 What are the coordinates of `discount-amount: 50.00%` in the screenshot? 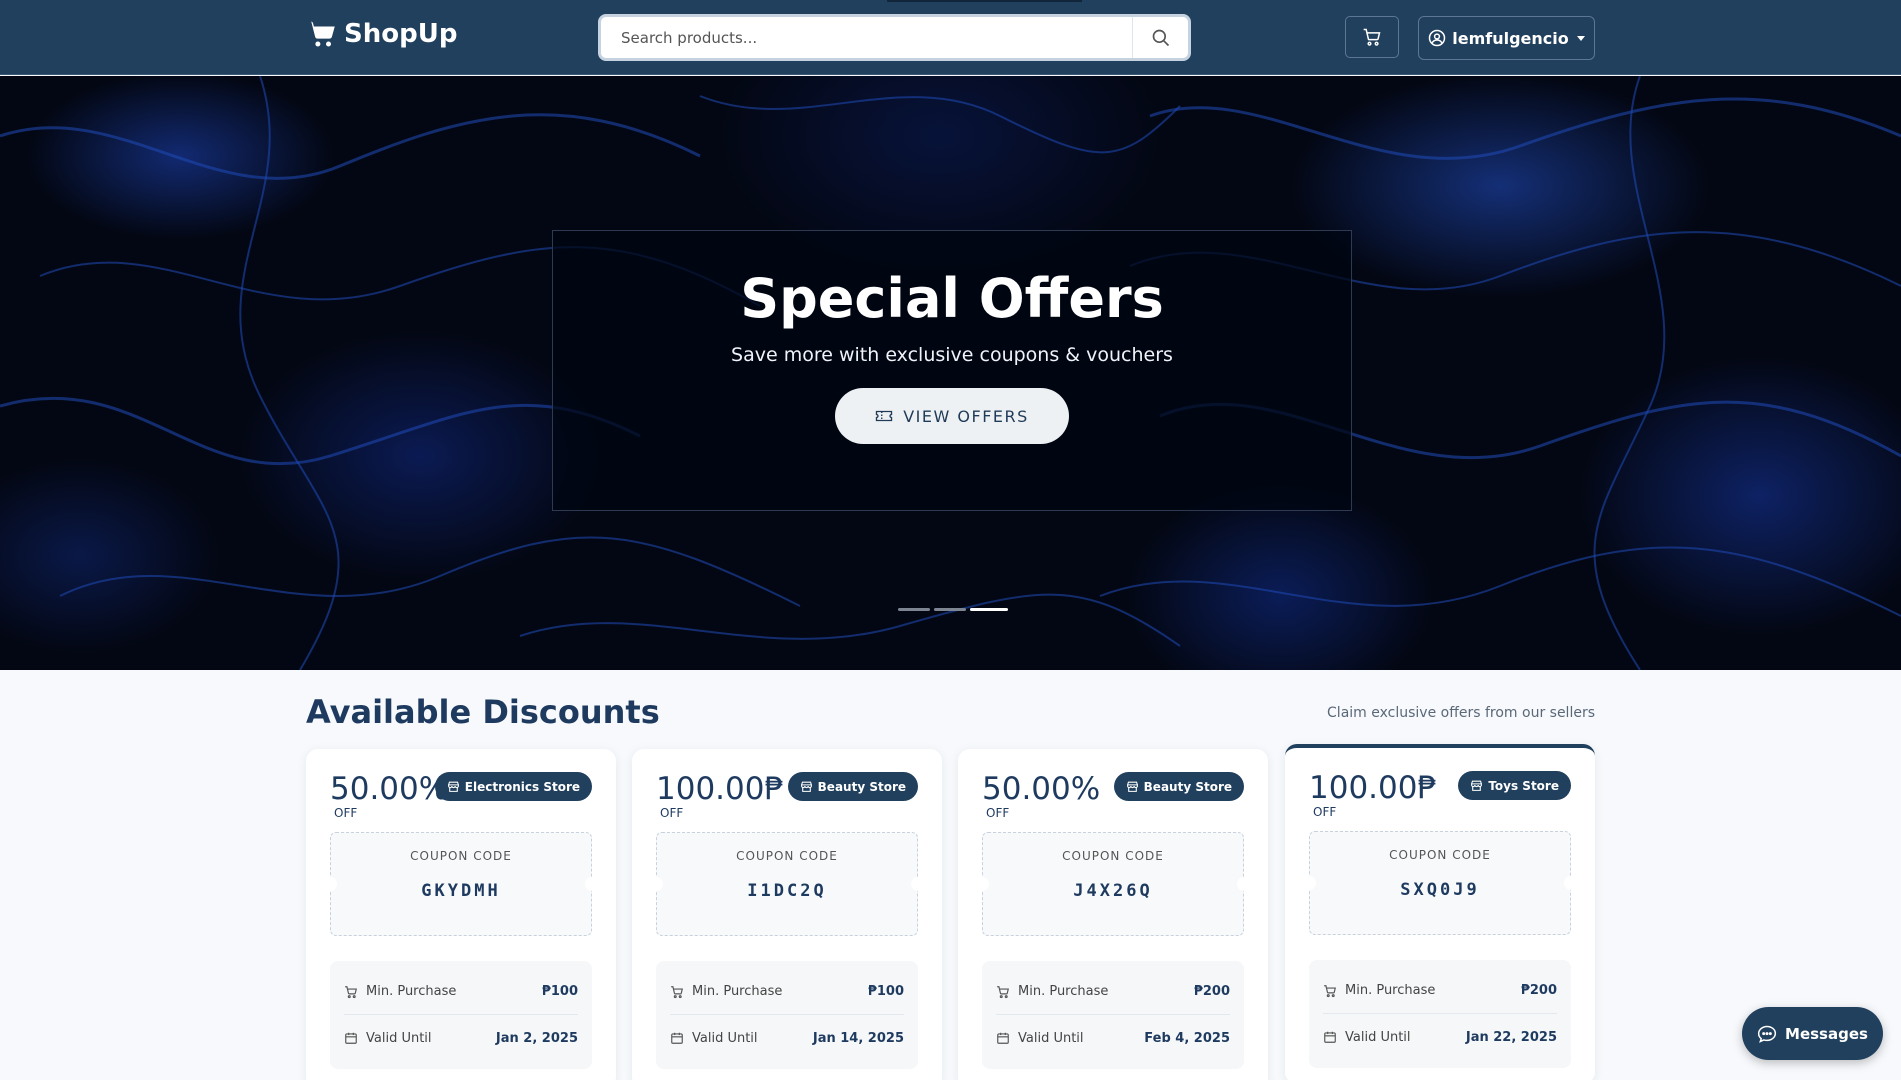 It's located at (389, 789).